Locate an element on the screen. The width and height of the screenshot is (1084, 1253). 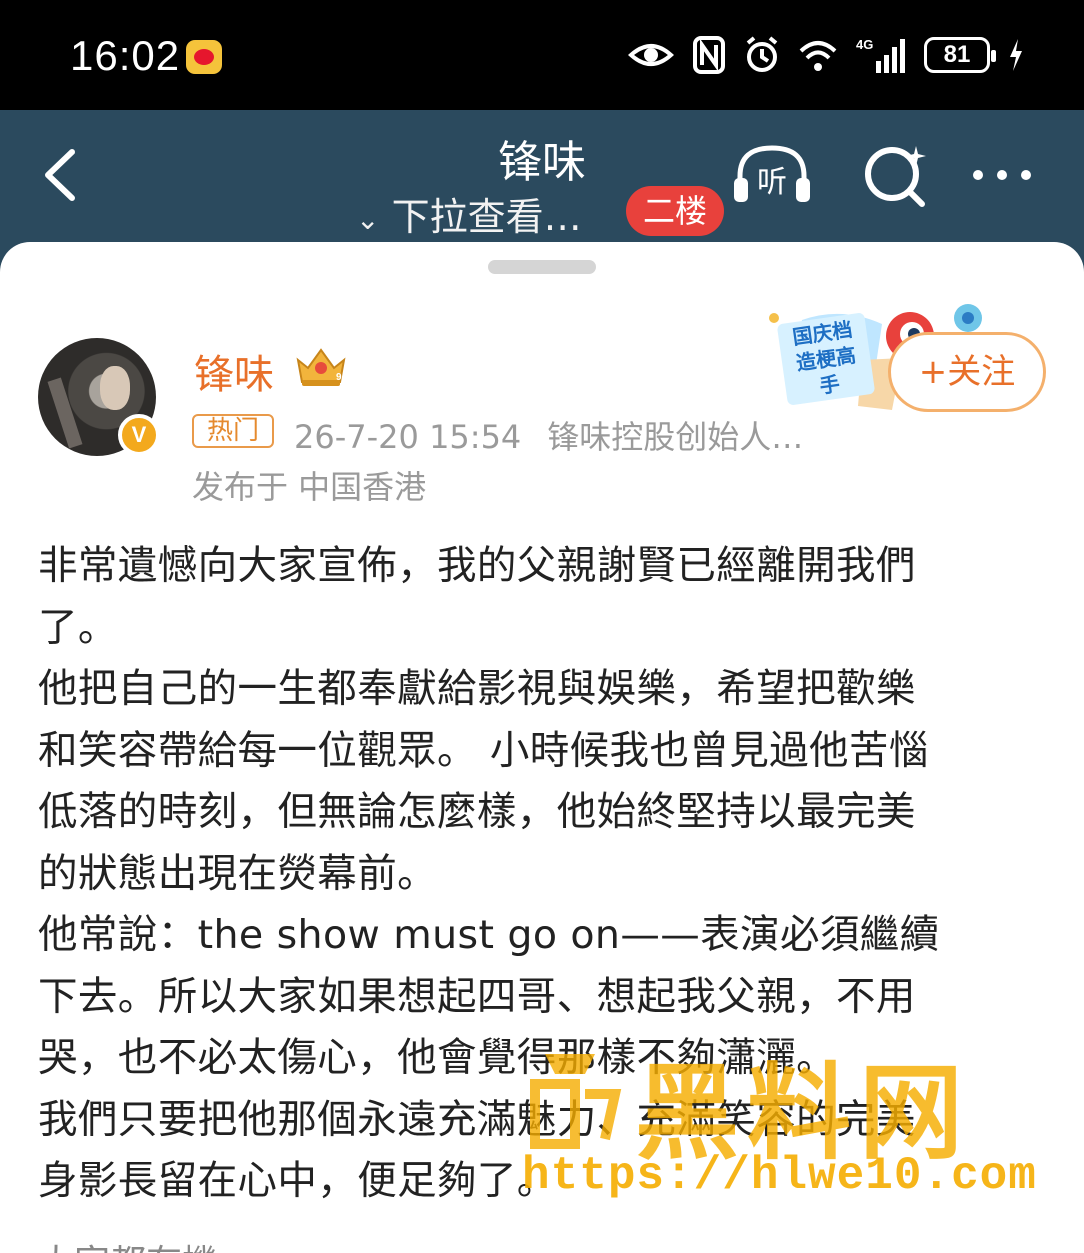
alarm-icon is located at coordinates (762, 54).